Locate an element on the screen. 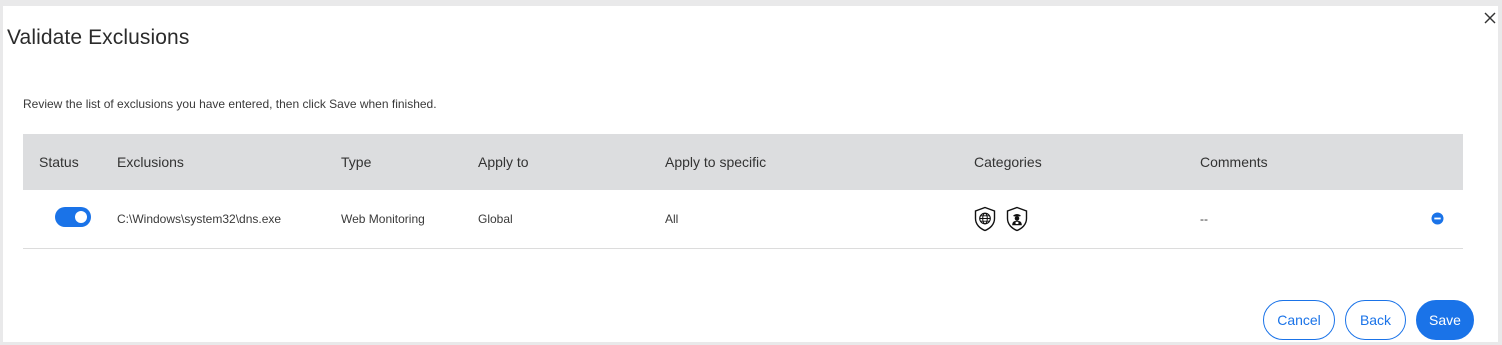  column-header-type: Type is located at coordinates (356, 162).